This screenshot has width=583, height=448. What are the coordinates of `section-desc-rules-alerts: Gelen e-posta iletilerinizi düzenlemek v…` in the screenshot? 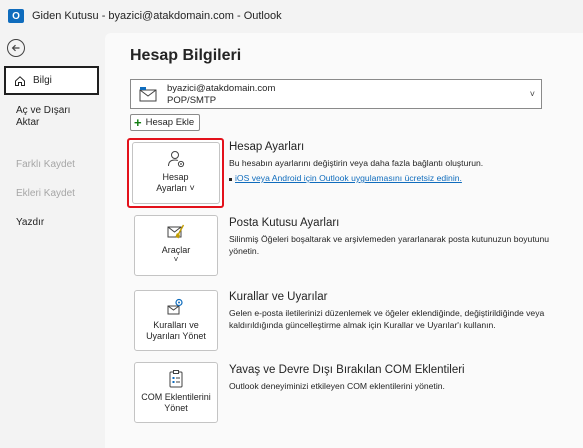 It's located at (387, 319).